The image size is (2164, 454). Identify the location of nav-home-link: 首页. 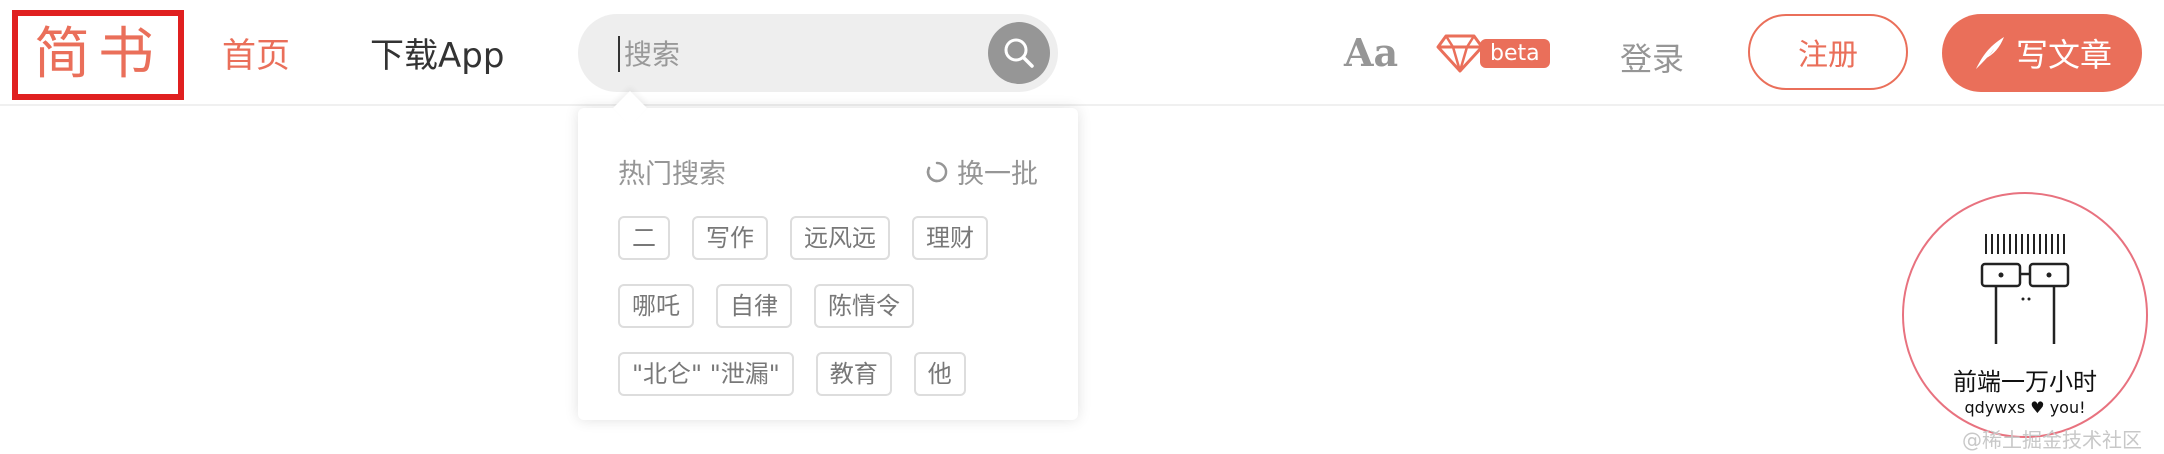
(256, 52).